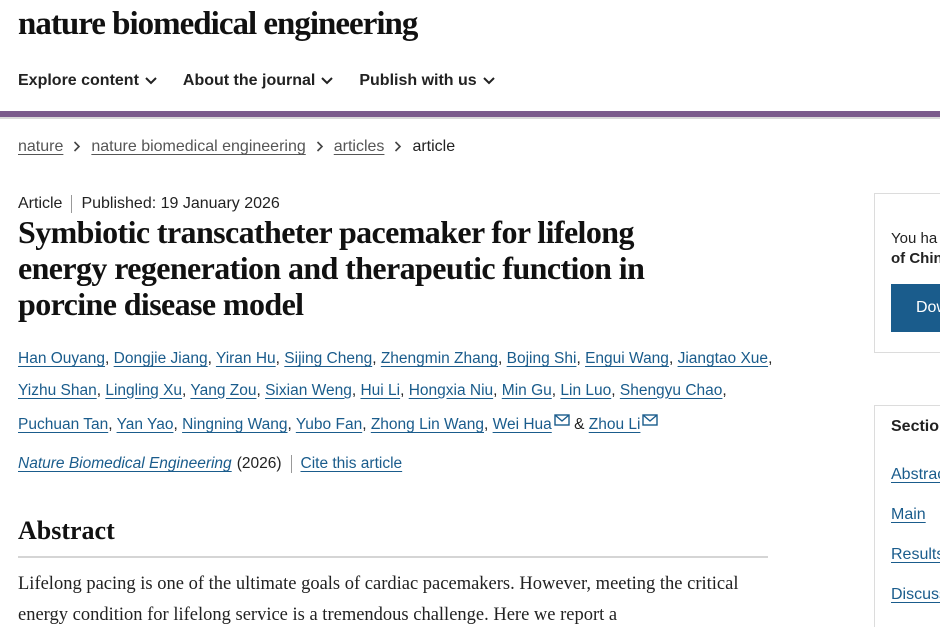  Describe the element at coordinates (198, 147) in the screenshot. I see `breadcrumb-link-journal: nature biomedical engineering` at that location.